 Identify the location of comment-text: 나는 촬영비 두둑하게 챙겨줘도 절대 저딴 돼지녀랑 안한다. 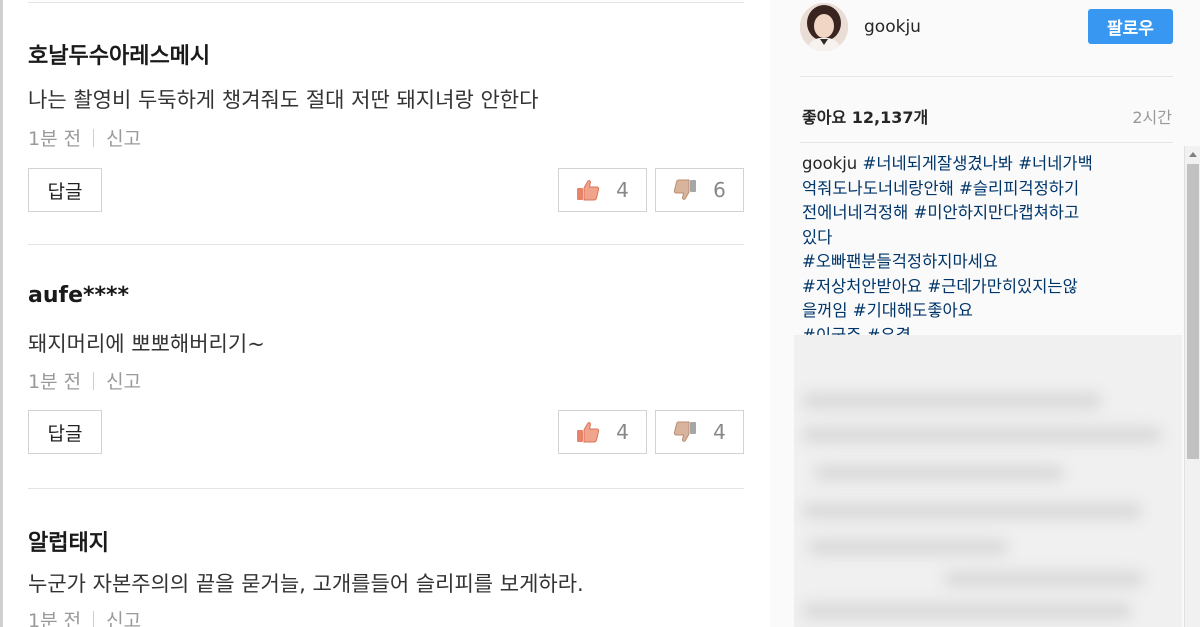
(283, 100).